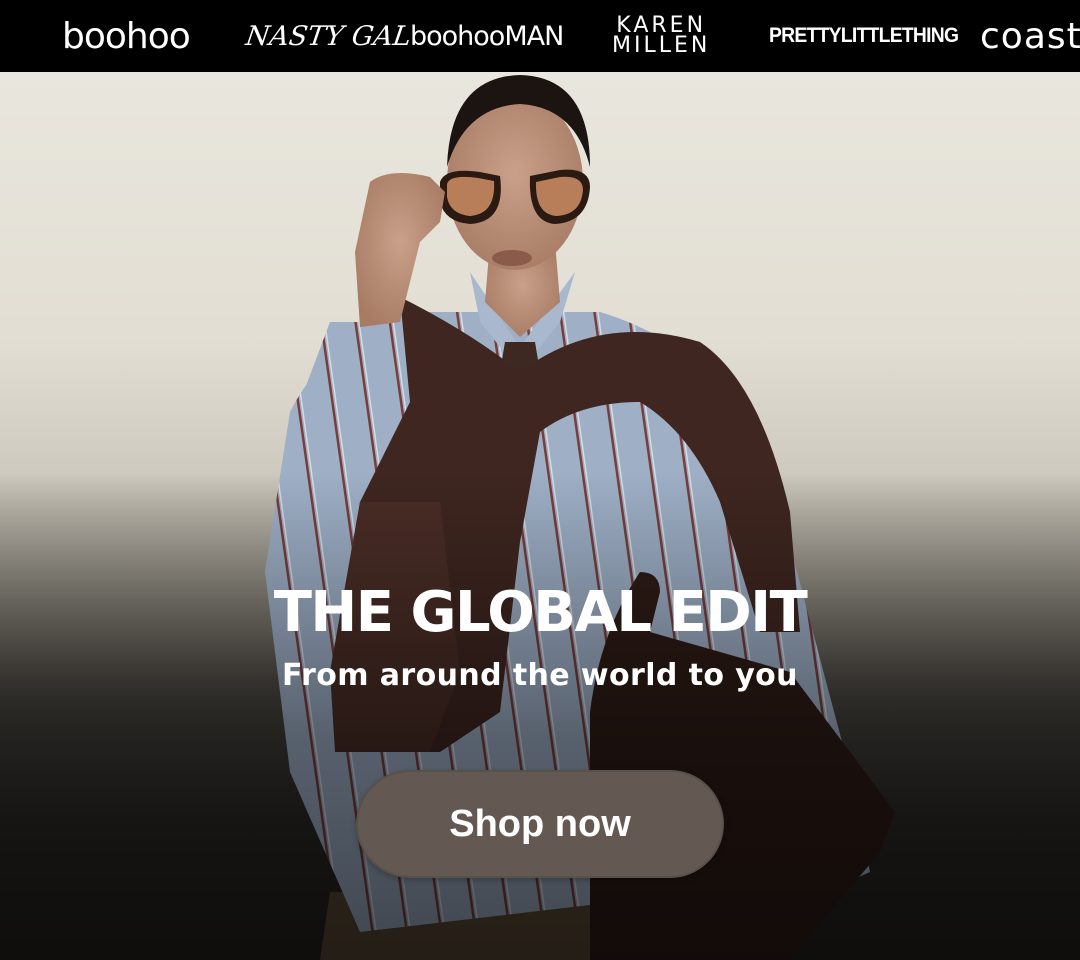  What do you see at coordinates (540, 824) in the screenshot?
I see `shop-now-button: Shop now` at bounding box center [540, 824].